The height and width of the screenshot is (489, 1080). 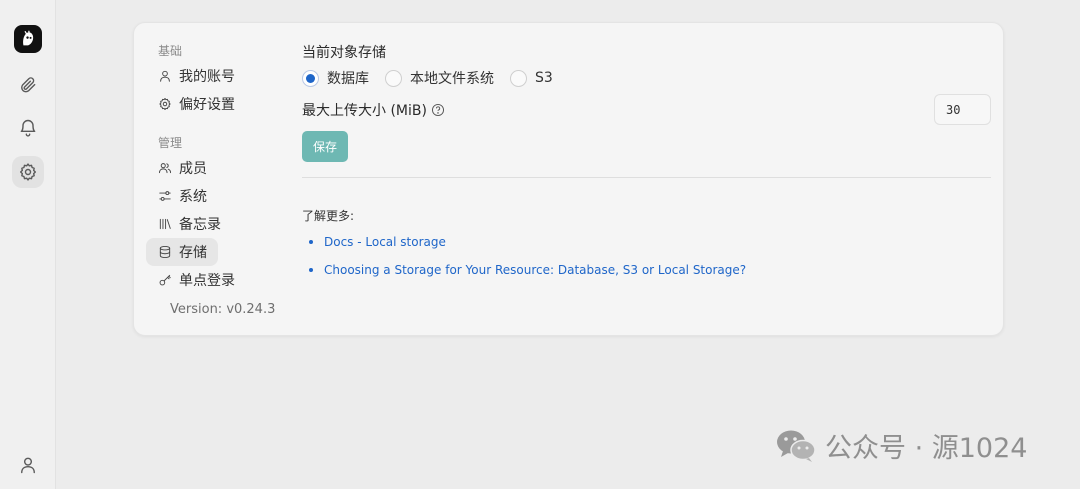 What do you see at coordinates (328, 216) in the screenshot?
I see `learn-more-label: 了解更多:` at bounding box center [328, 216].